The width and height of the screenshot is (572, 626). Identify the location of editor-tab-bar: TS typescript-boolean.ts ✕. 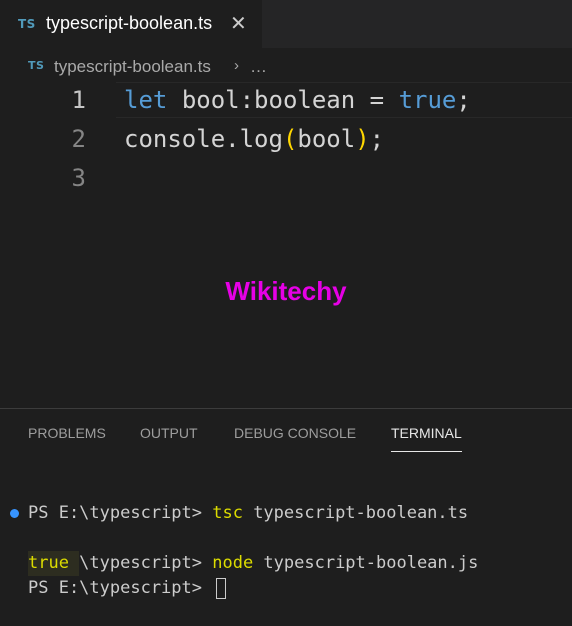
(286, 24).